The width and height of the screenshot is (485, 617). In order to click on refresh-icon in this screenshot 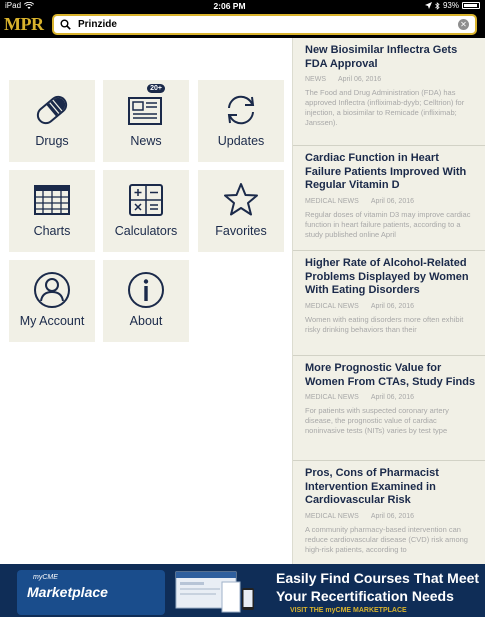, I will do `click(241, 110)`.